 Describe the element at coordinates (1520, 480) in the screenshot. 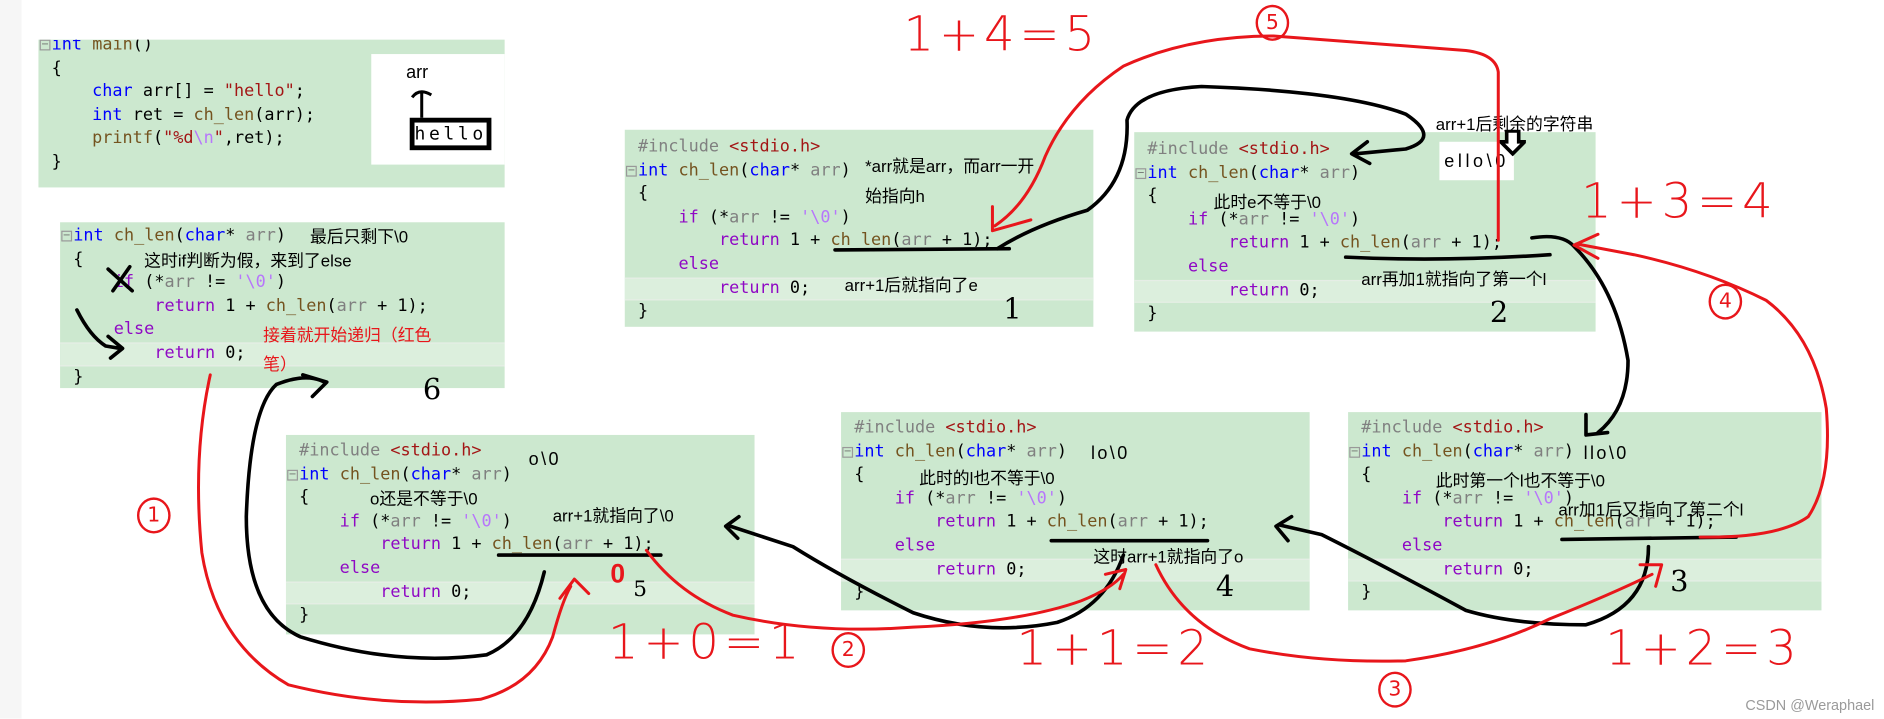

I see `annotation: 此时第一个l也不等于\0` at that location.